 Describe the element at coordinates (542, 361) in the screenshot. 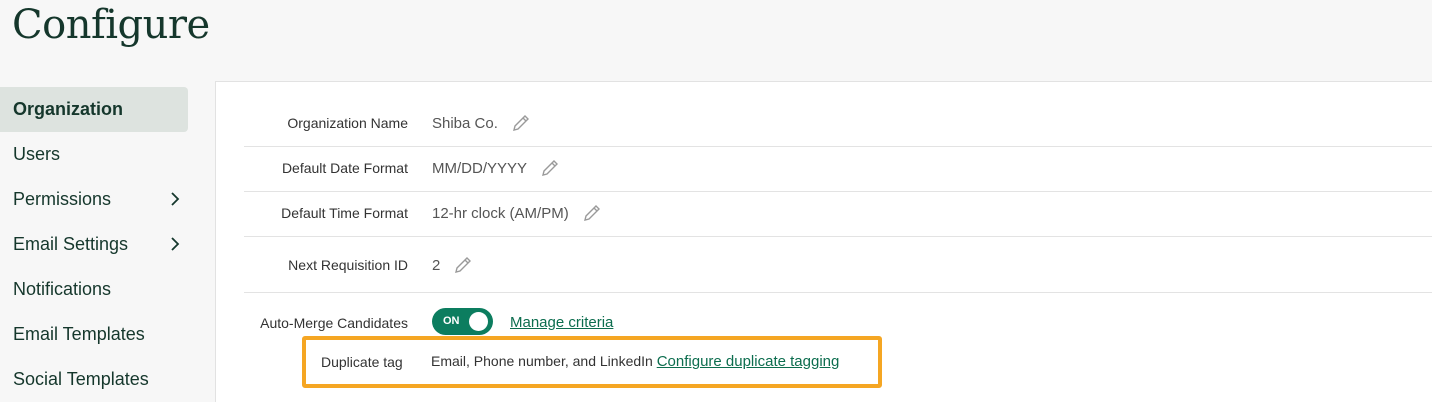

I see `setting-value: Email, Phone number, and LinkedIn` at that location.